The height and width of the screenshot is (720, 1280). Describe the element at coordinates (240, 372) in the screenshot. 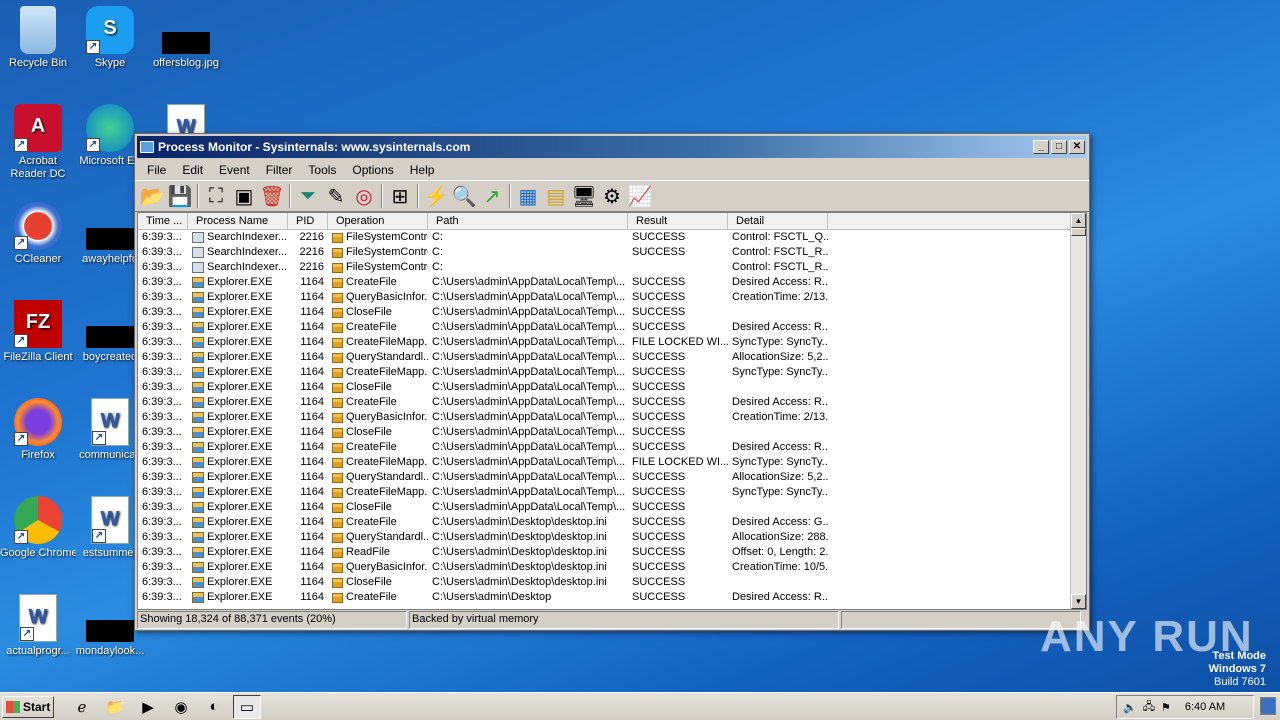

I see `process-name-text: Explorer.EXE` at that location.